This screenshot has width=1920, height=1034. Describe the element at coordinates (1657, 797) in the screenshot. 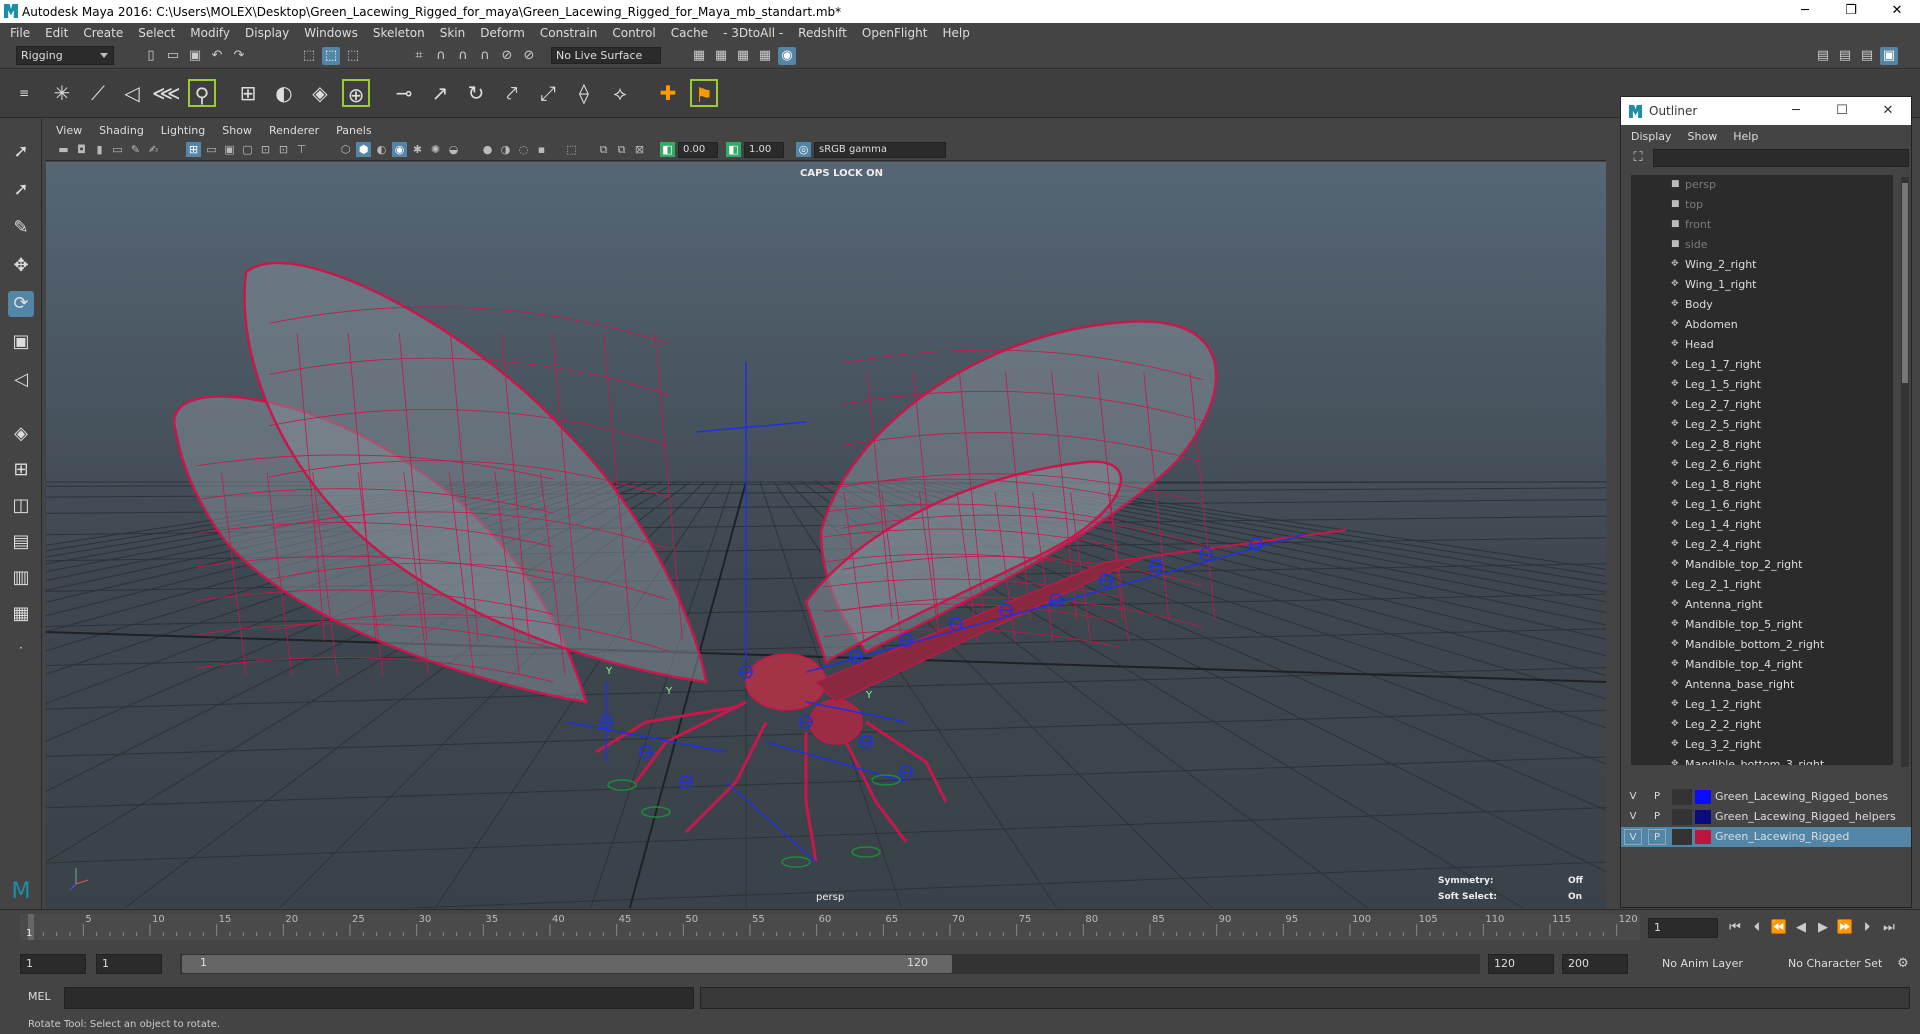

I see `layer-playback-toggle: P` at that location.